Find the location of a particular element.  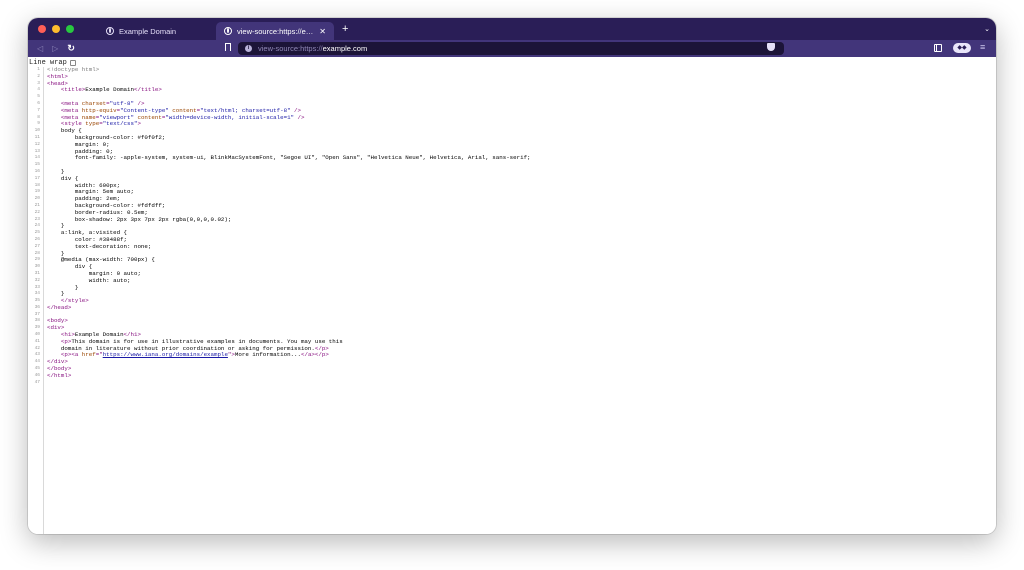

source-line: color: #38488f; is located at coordinates (521, 240).